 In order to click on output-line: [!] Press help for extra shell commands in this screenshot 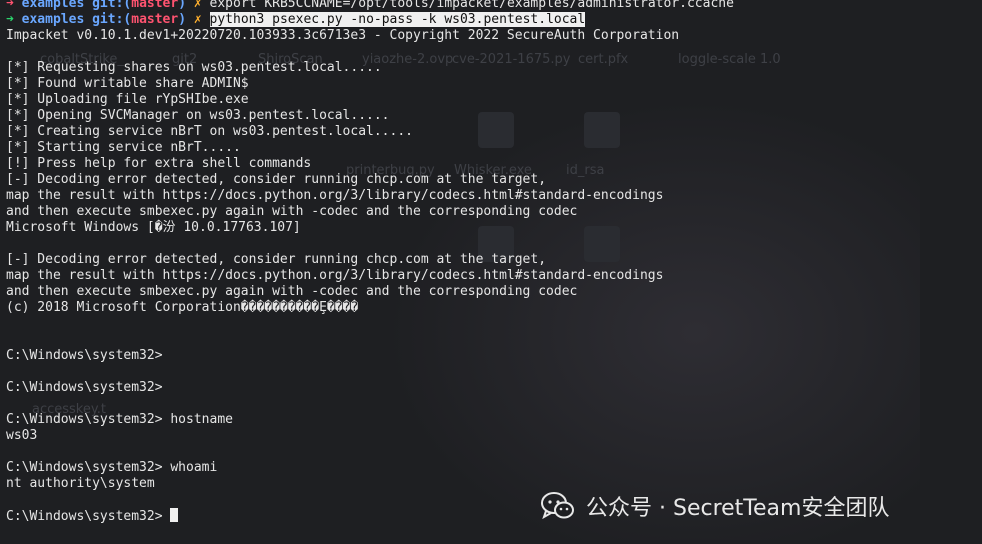, I will do `click(159, 163)`.